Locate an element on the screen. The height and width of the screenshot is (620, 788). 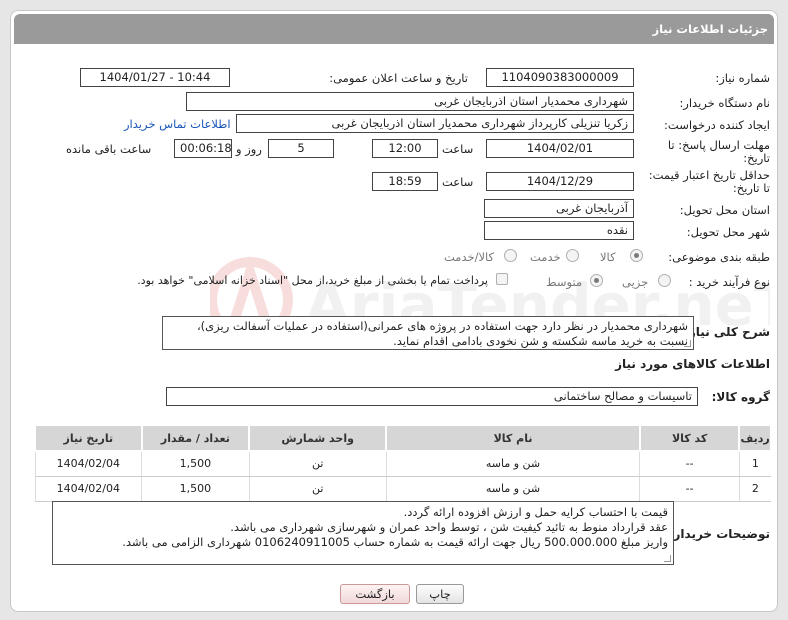
print-button: چاپ is located at coordinates (440, 594).